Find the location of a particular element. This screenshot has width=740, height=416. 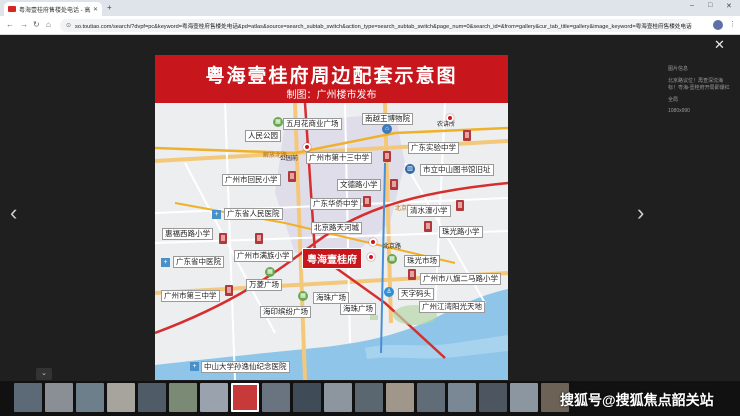

station-label: 公园前 is located at coordinates (289, 159).